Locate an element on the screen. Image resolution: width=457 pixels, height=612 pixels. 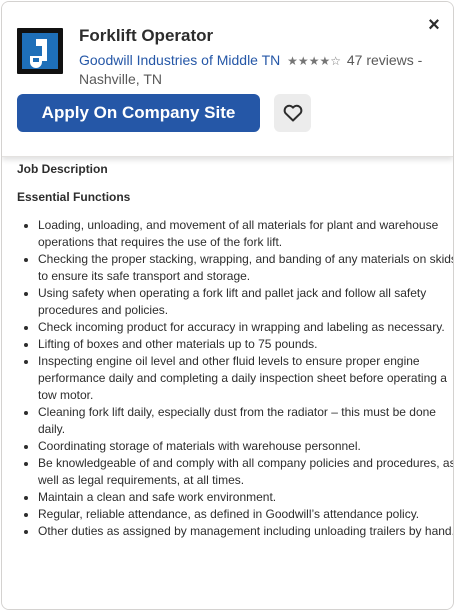
job-title: Forklift Operator is located at coordinates (146, 35).